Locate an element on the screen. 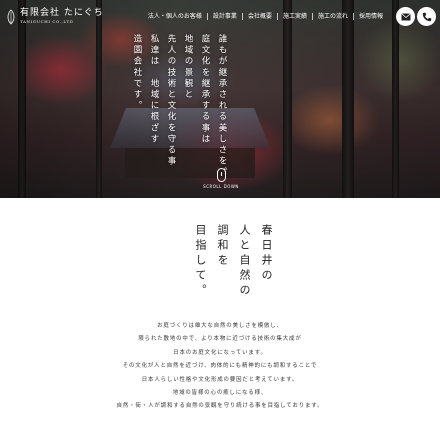 The width and height of the screenshot is (440, 440). hero-line: 私達は 地域に根ざす is located at coordinates (154, 89).